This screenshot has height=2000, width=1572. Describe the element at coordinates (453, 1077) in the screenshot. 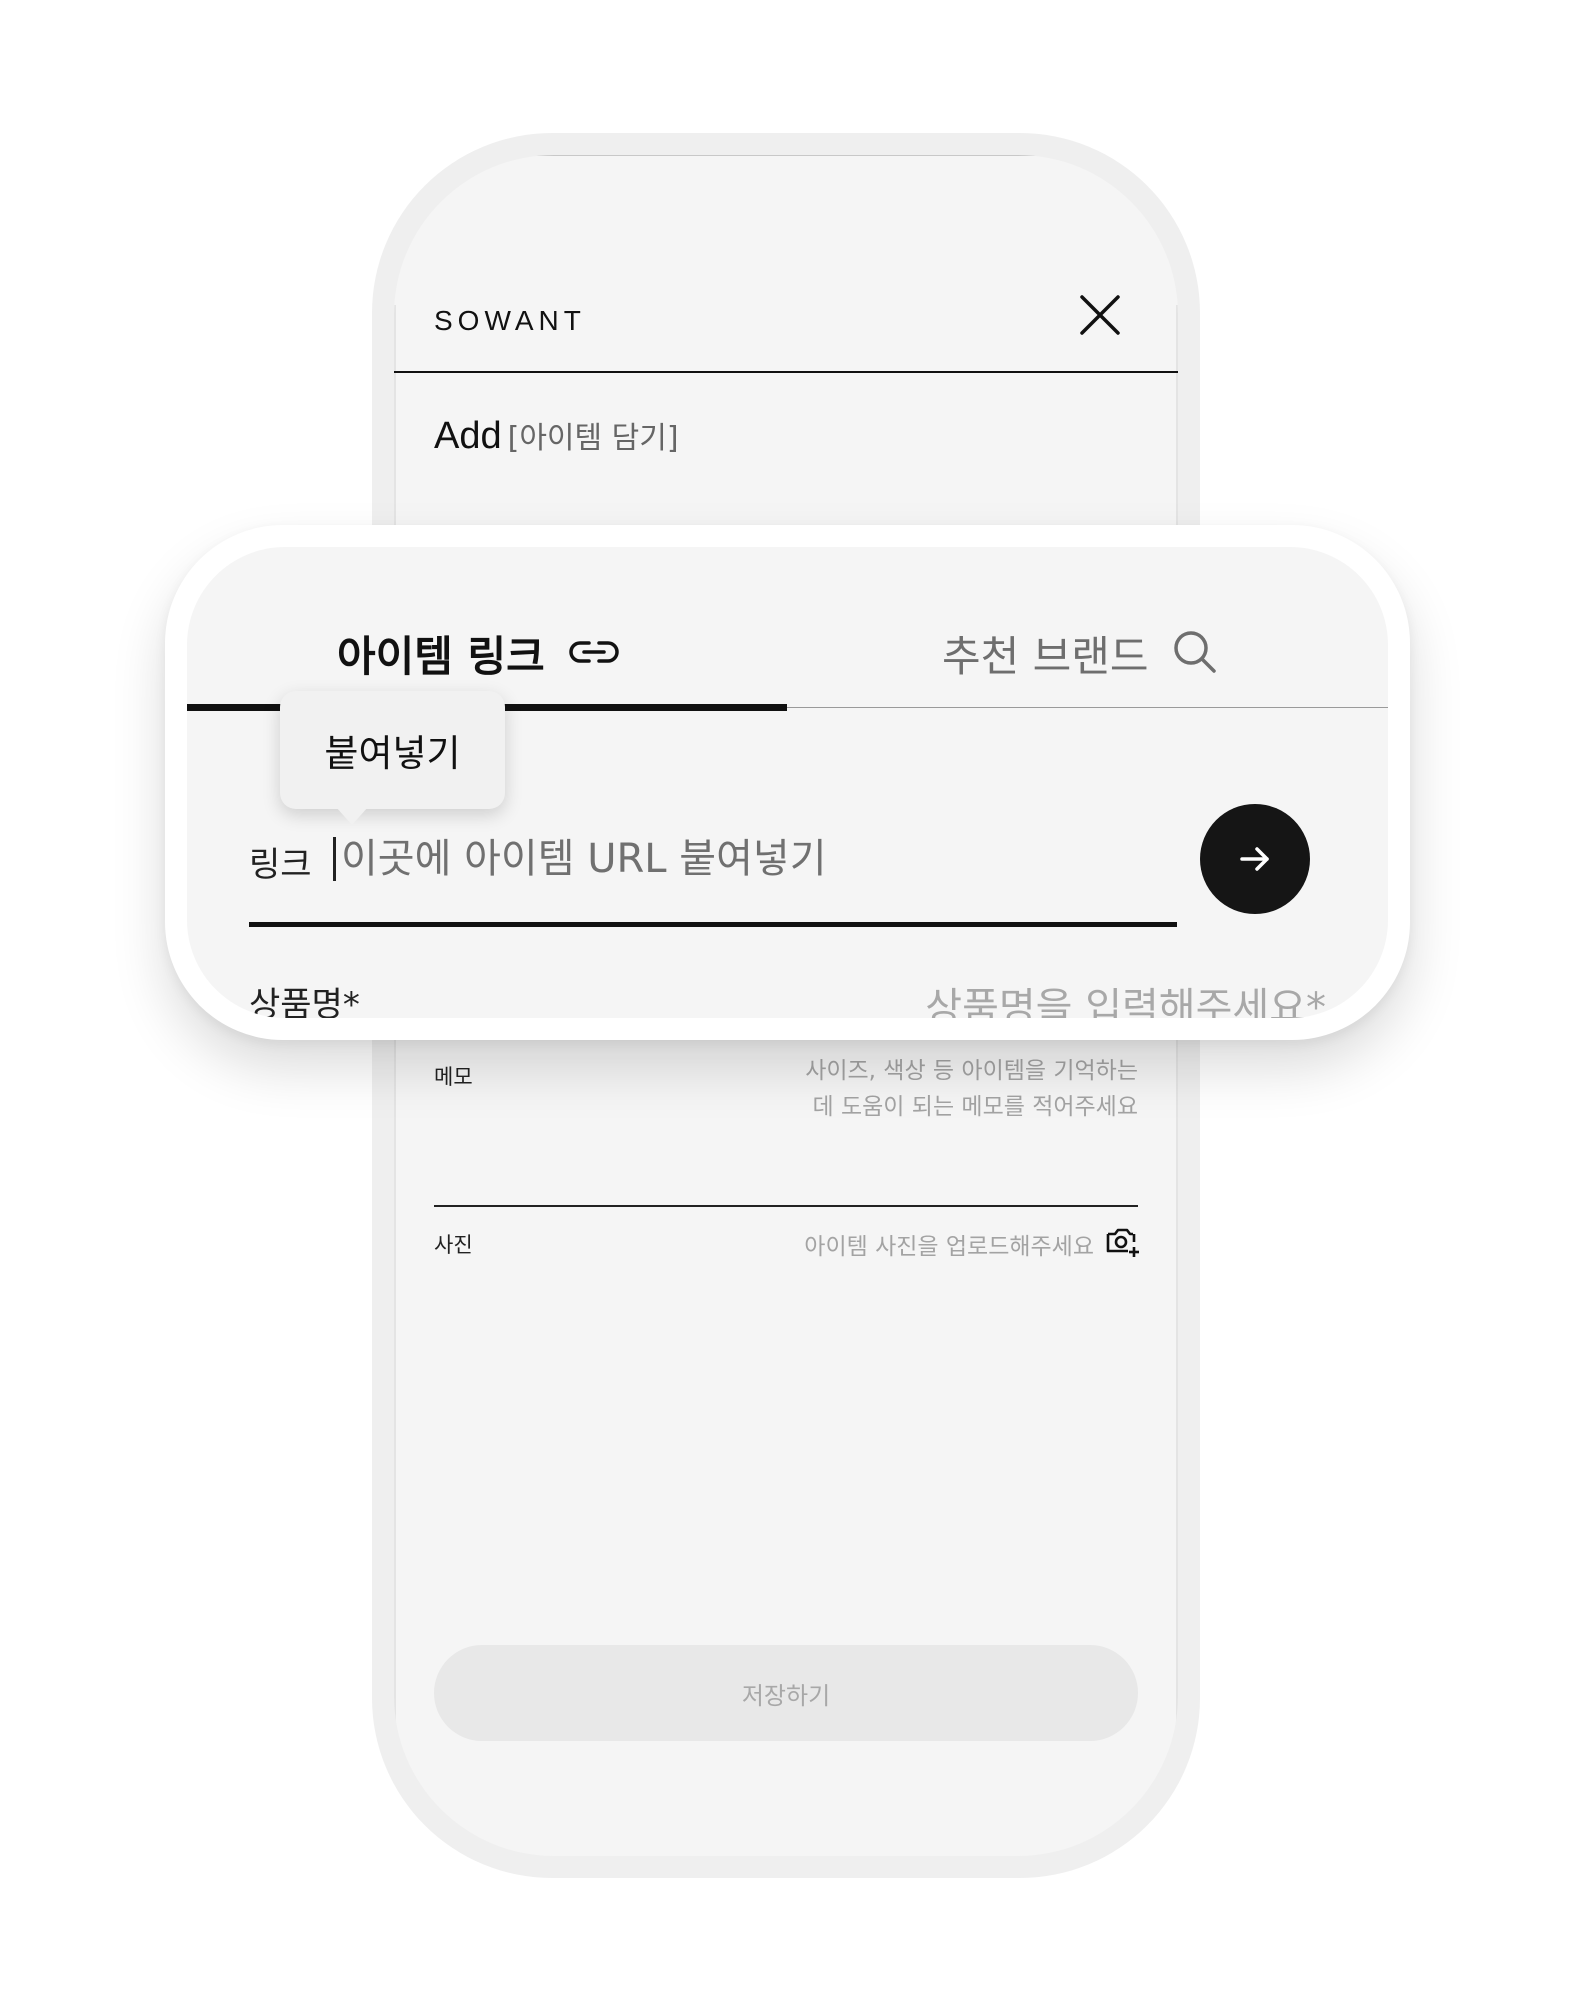

I see `memo-label: 메모` at that location.